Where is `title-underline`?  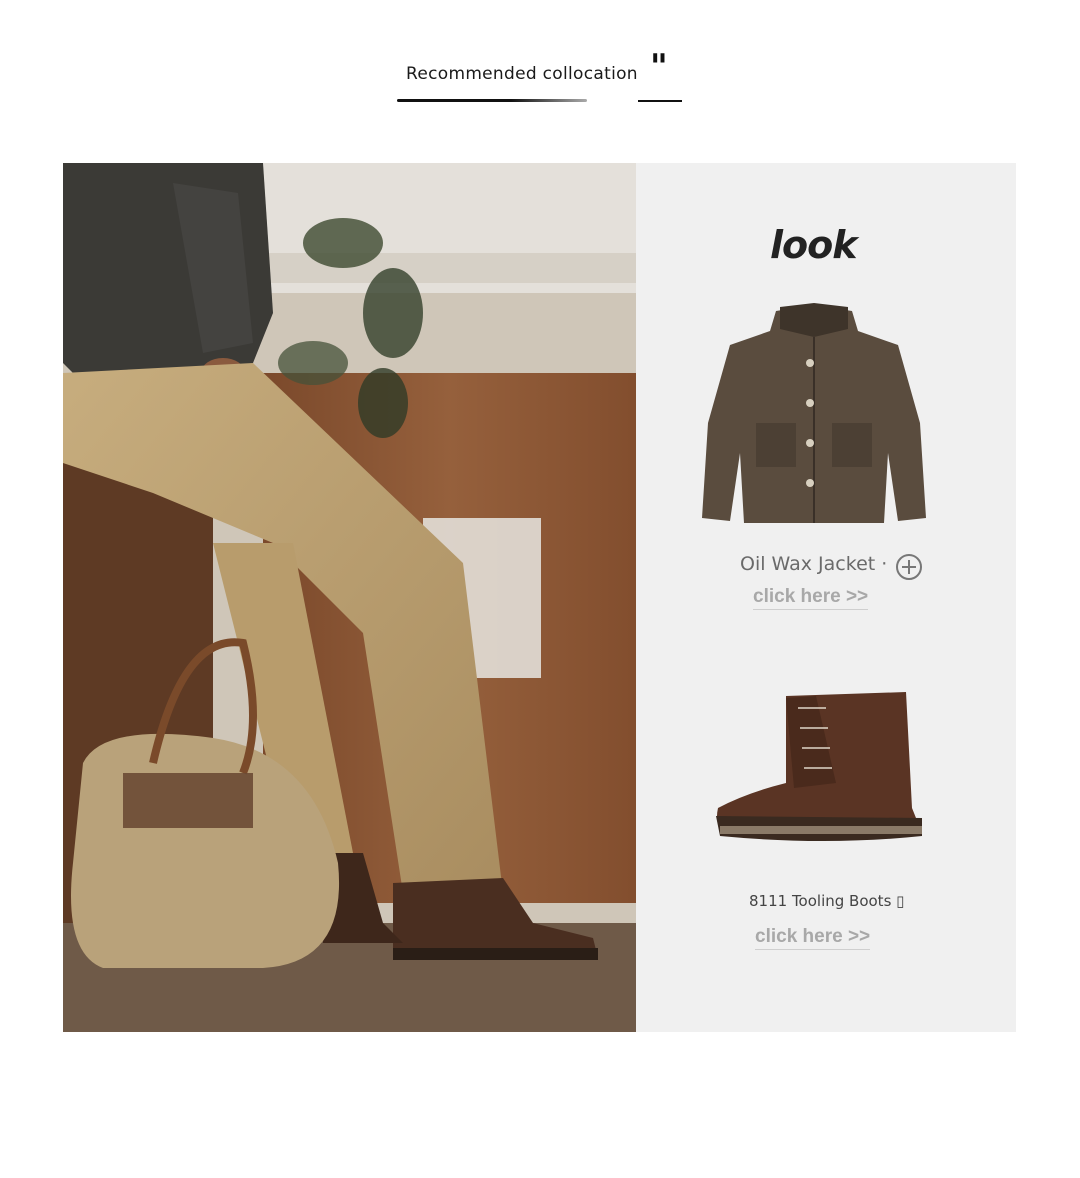
title-underline is located at coordinates (492, 100).